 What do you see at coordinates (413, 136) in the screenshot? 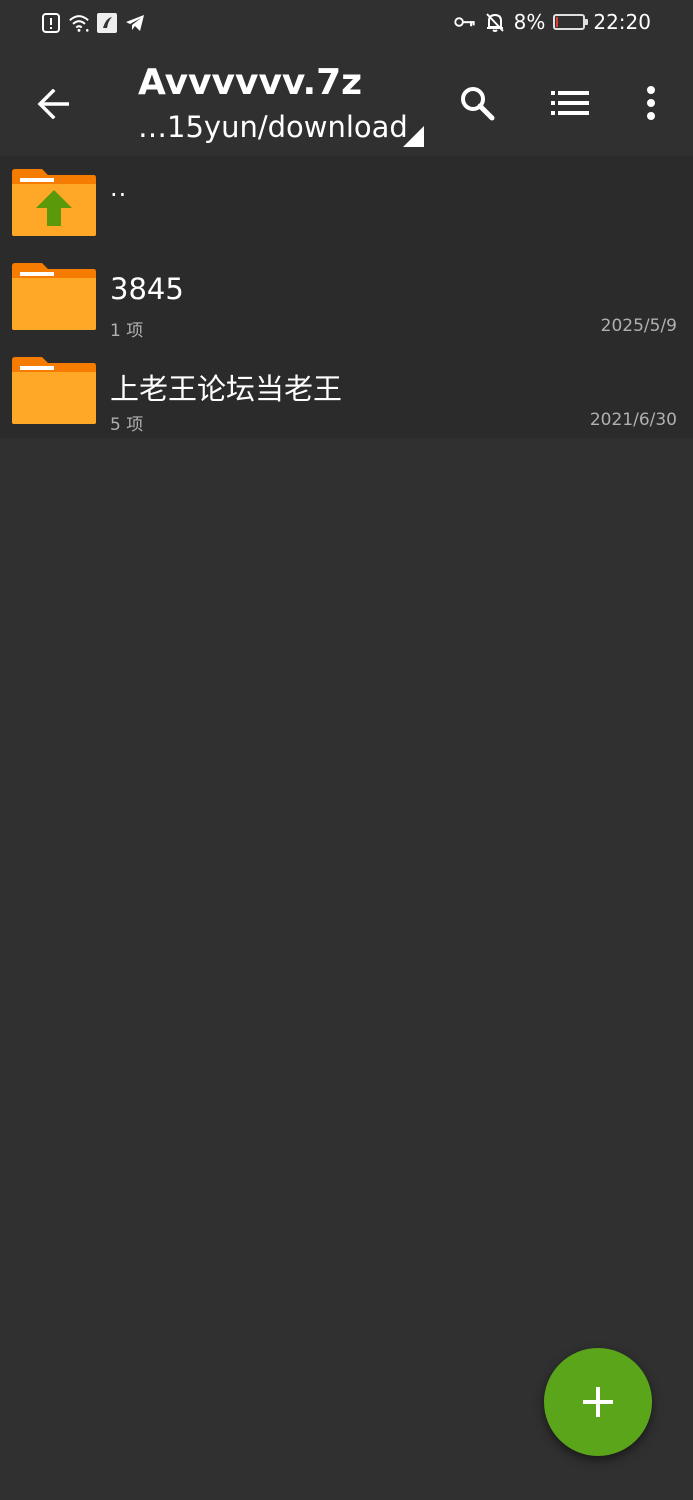
I see `dropdown-triangle-icon` at bounding box center [413, 136].